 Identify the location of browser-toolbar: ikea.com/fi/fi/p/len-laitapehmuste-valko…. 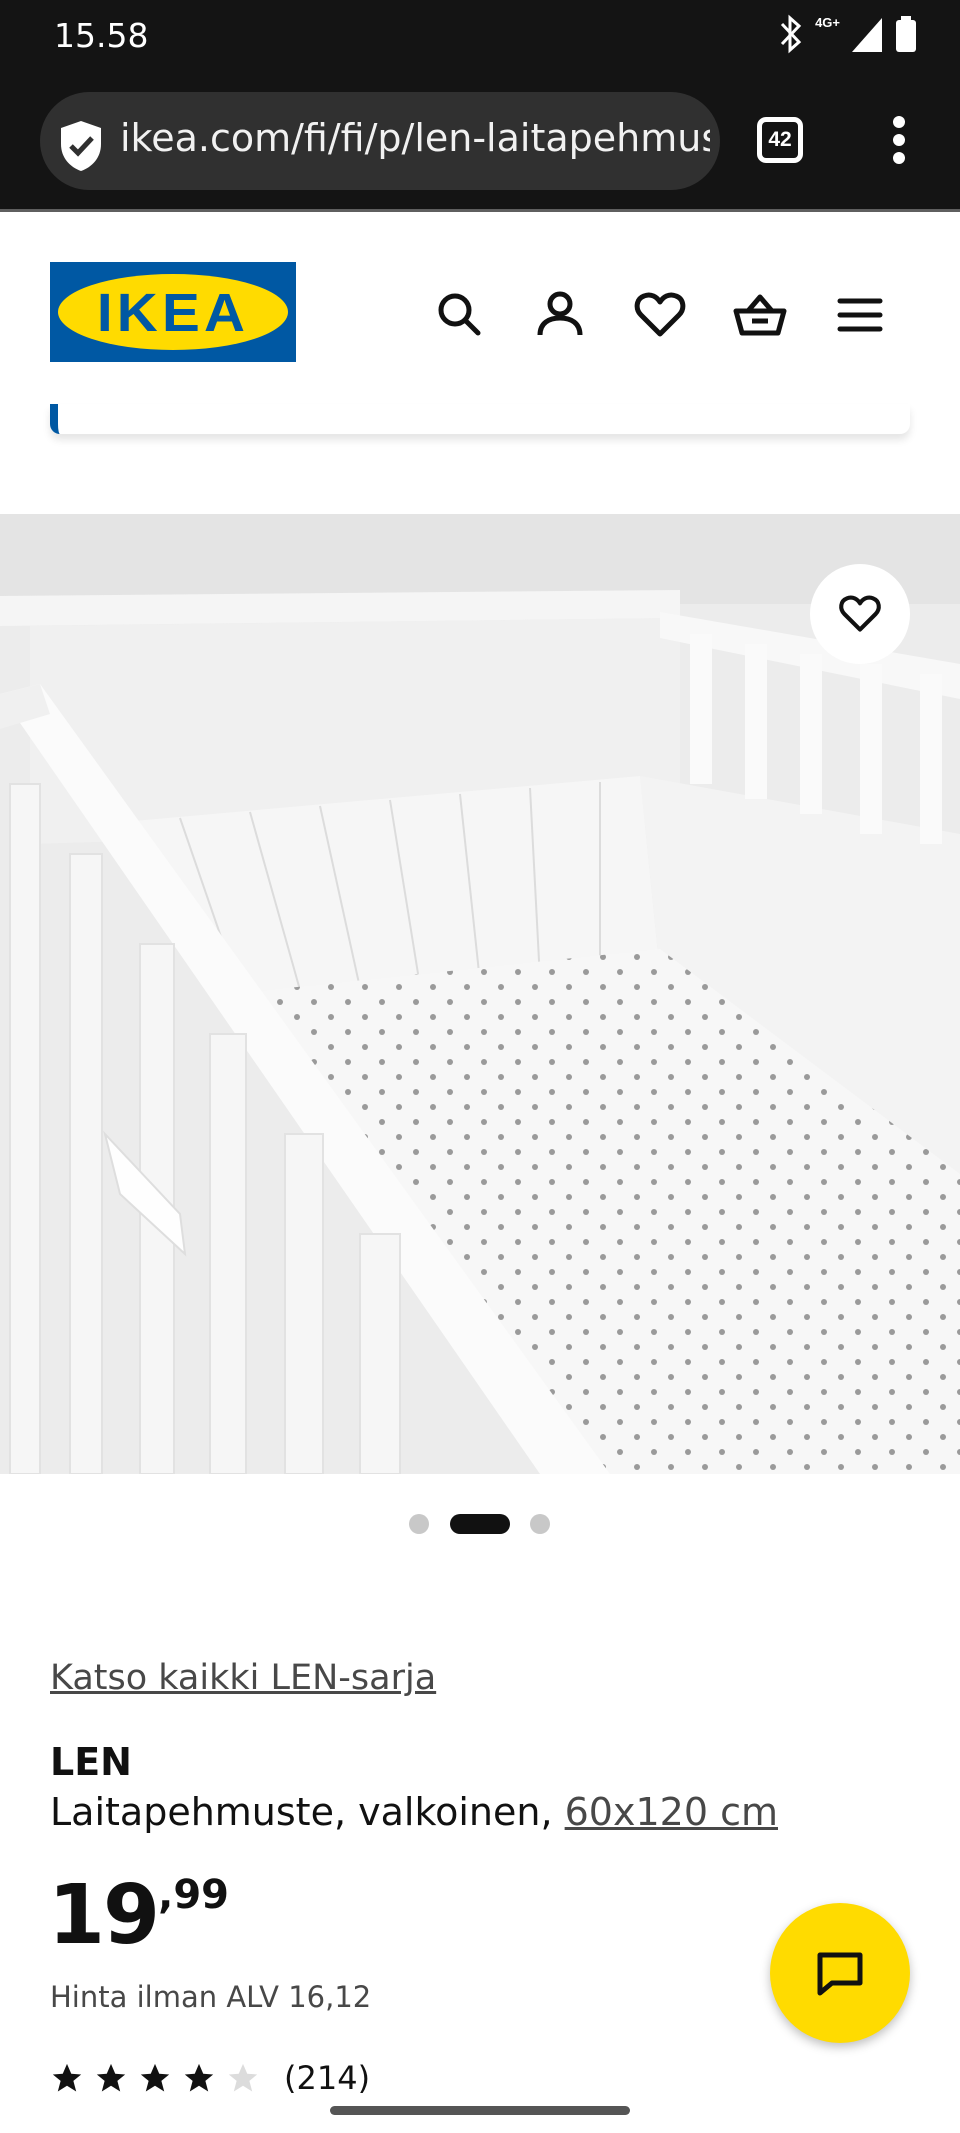
(480, 142).